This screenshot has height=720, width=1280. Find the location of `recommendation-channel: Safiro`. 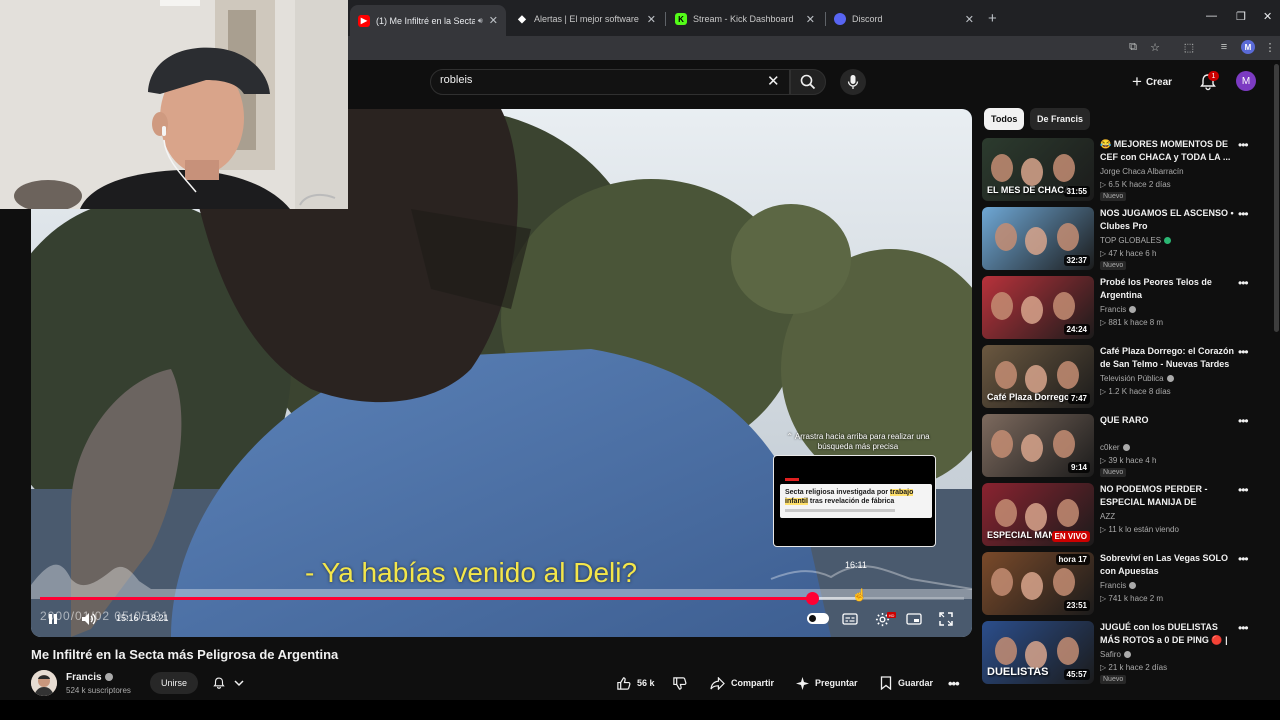

recommendation-channel: Safiro is located at coordinates (1115, 654).